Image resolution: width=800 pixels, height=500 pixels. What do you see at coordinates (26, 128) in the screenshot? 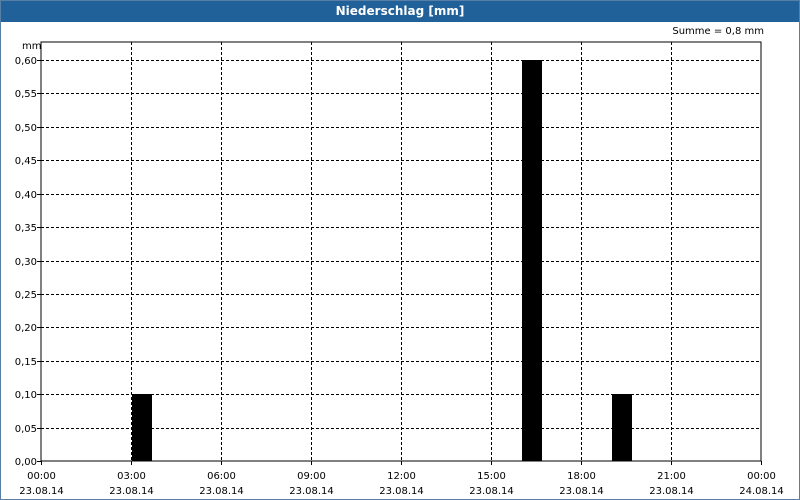
I see `y-tick-label: 0,50` at bounding box center [26, 128].